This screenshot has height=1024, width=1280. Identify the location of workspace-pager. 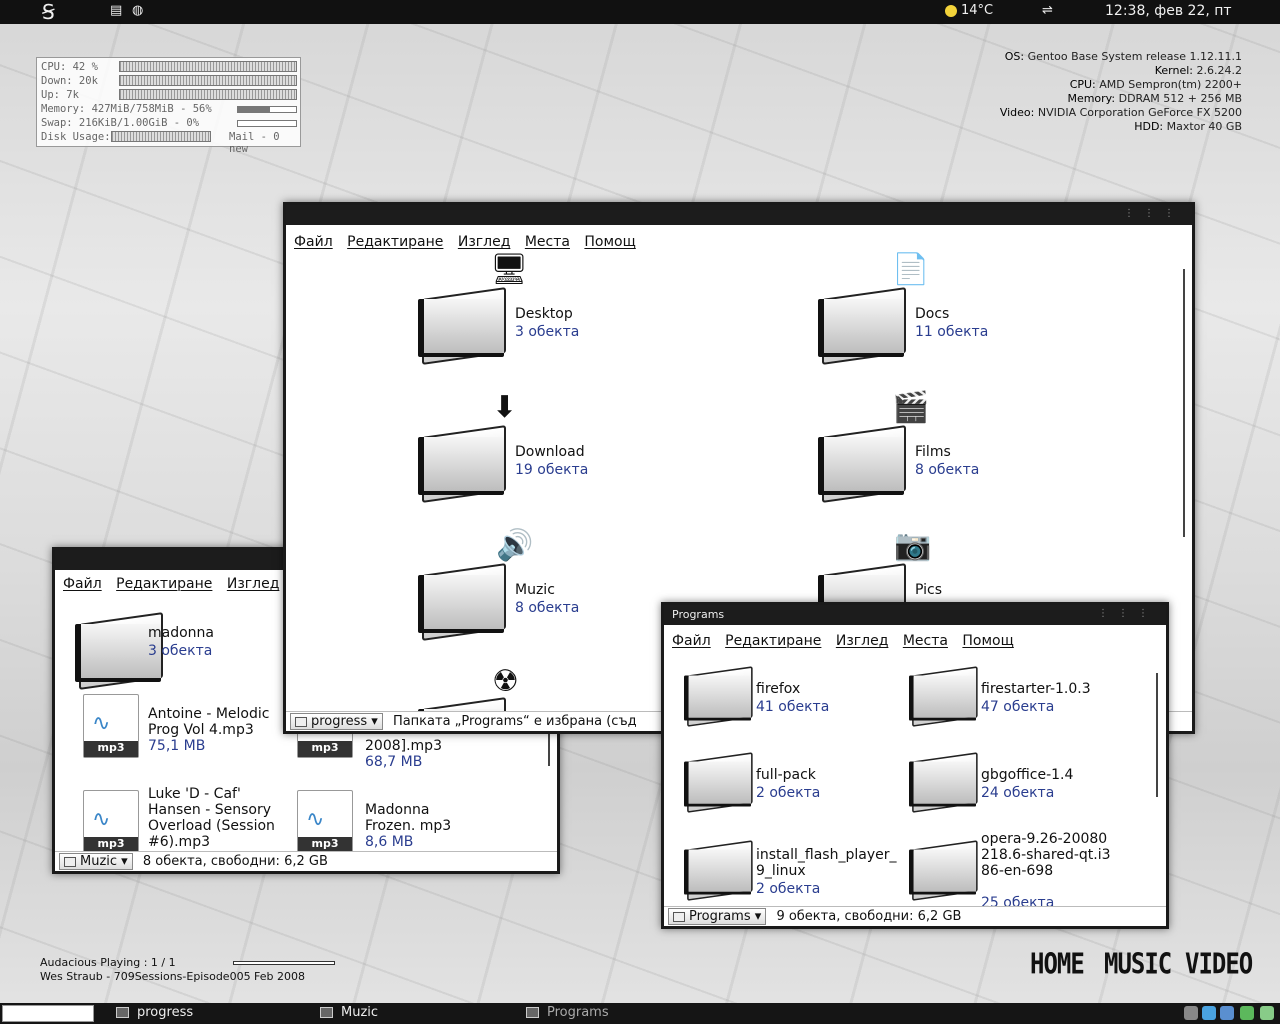
(48, 1013).